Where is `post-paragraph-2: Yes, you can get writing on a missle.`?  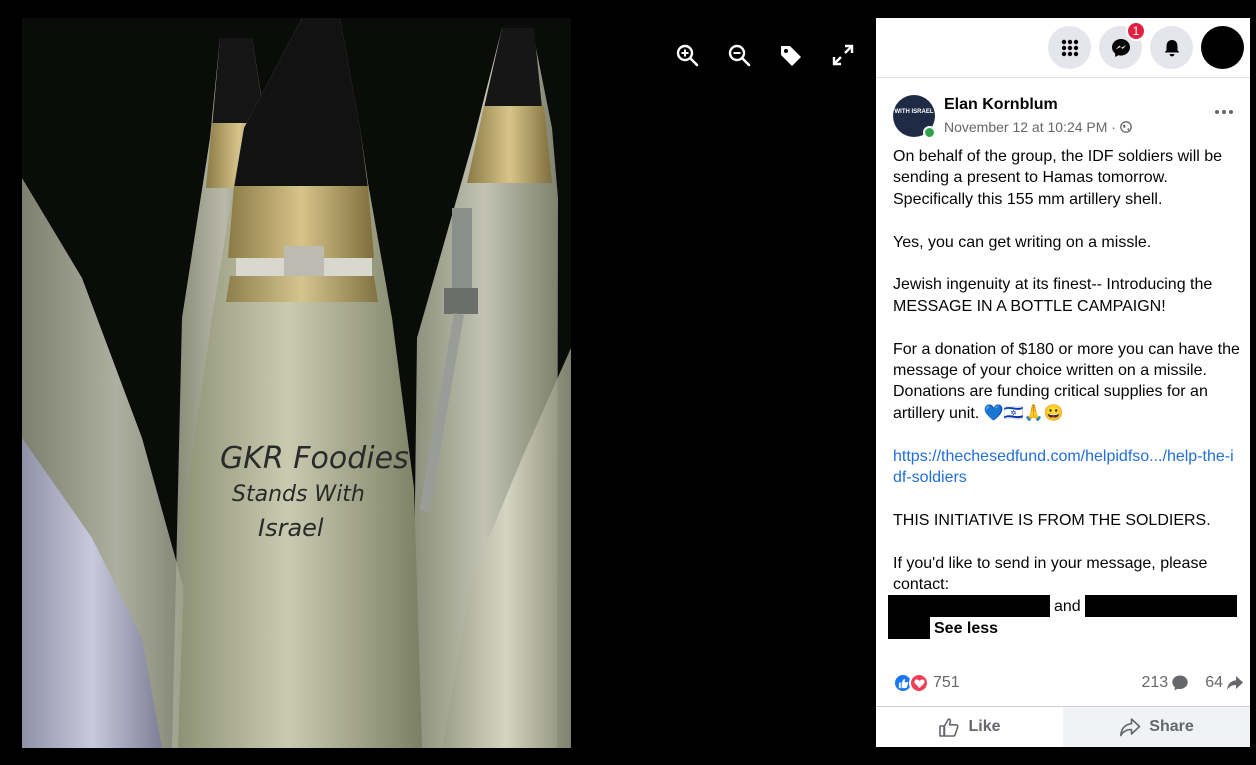
post-paragraph-2: Yes, you can get writing on a missle. is located at coordinates (1022, 242).